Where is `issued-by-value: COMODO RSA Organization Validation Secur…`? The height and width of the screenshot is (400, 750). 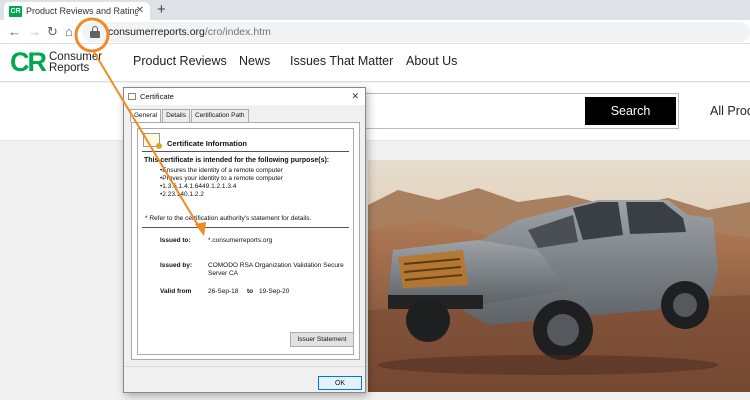
issued-by-value: COMODO RSA Organization Validation Secur… is located at coordinates (276, 269).